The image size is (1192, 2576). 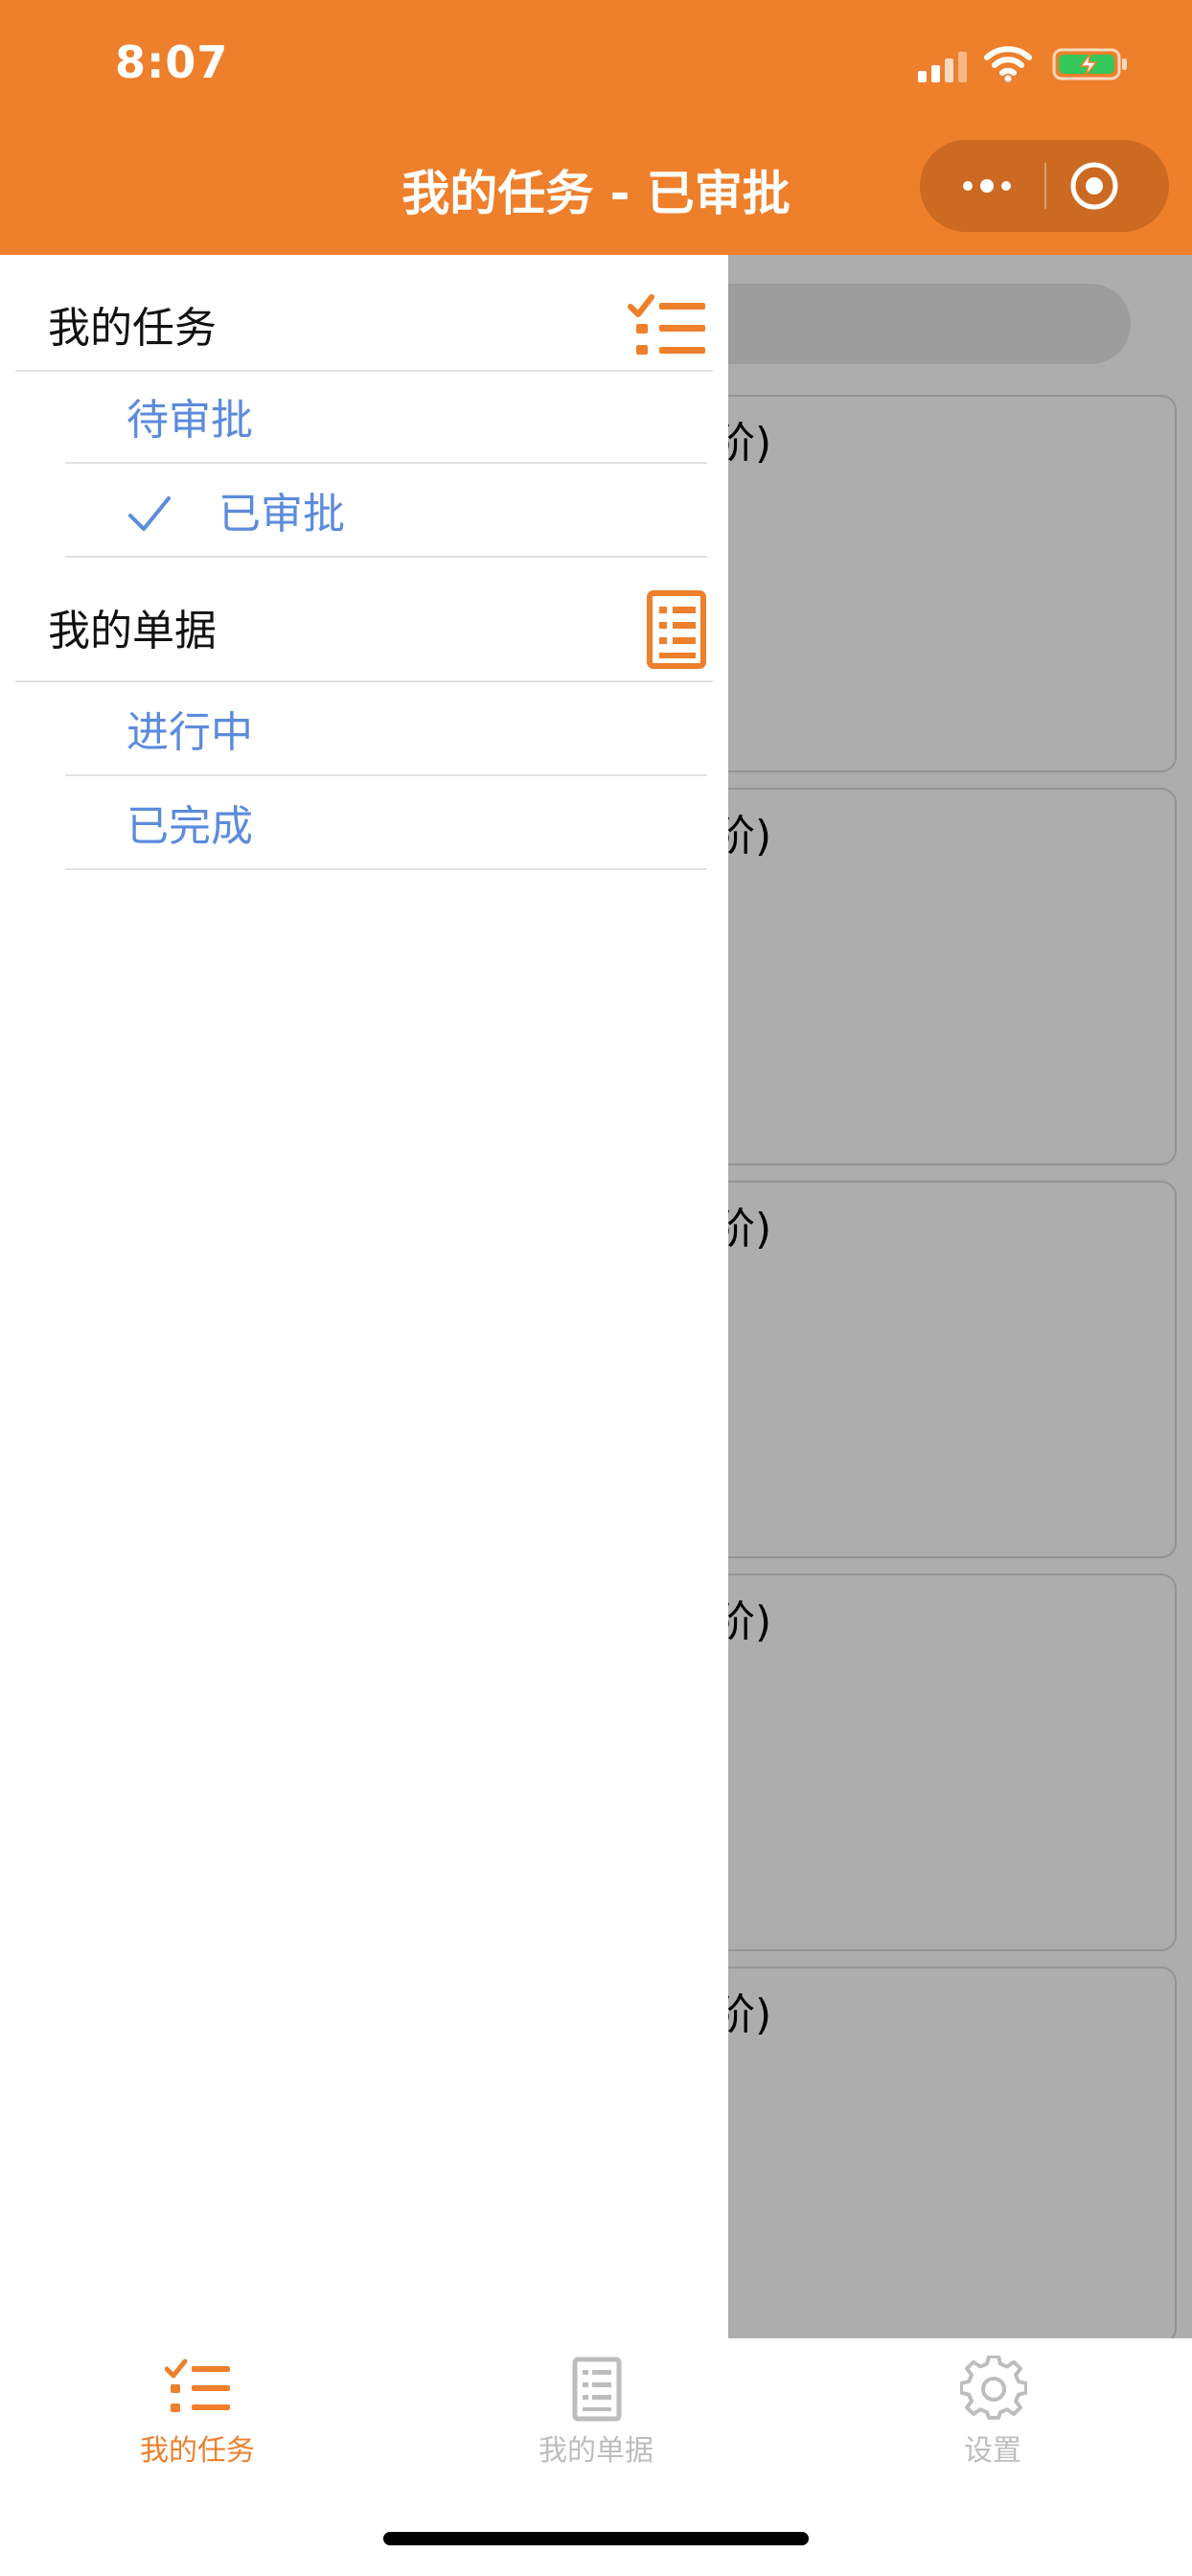 What do you see at coordinates (1094, 186) in the screenshot?
I see `close-target-icon` at bounding box center [1094, 186].